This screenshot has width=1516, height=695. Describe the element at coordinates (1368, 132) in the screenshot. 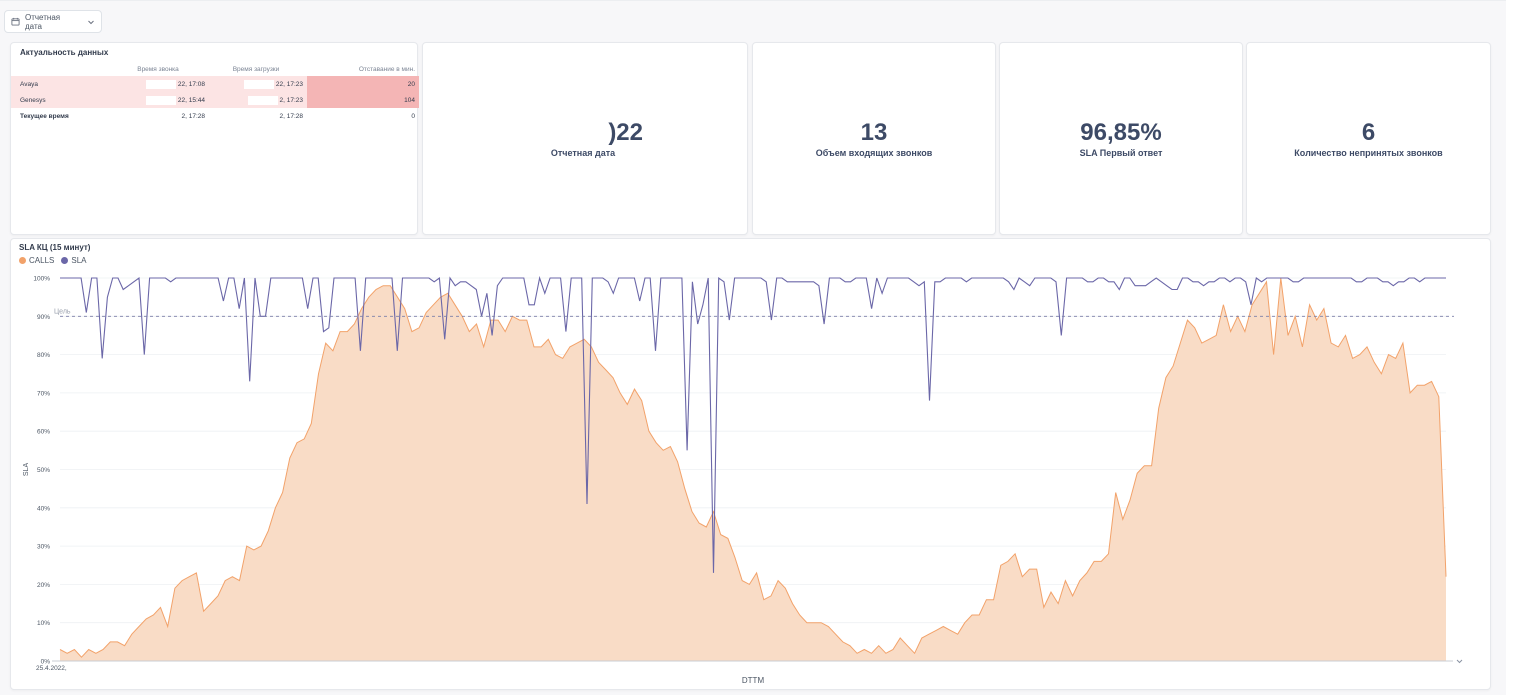

I see `kpi-value: 6` at that location.